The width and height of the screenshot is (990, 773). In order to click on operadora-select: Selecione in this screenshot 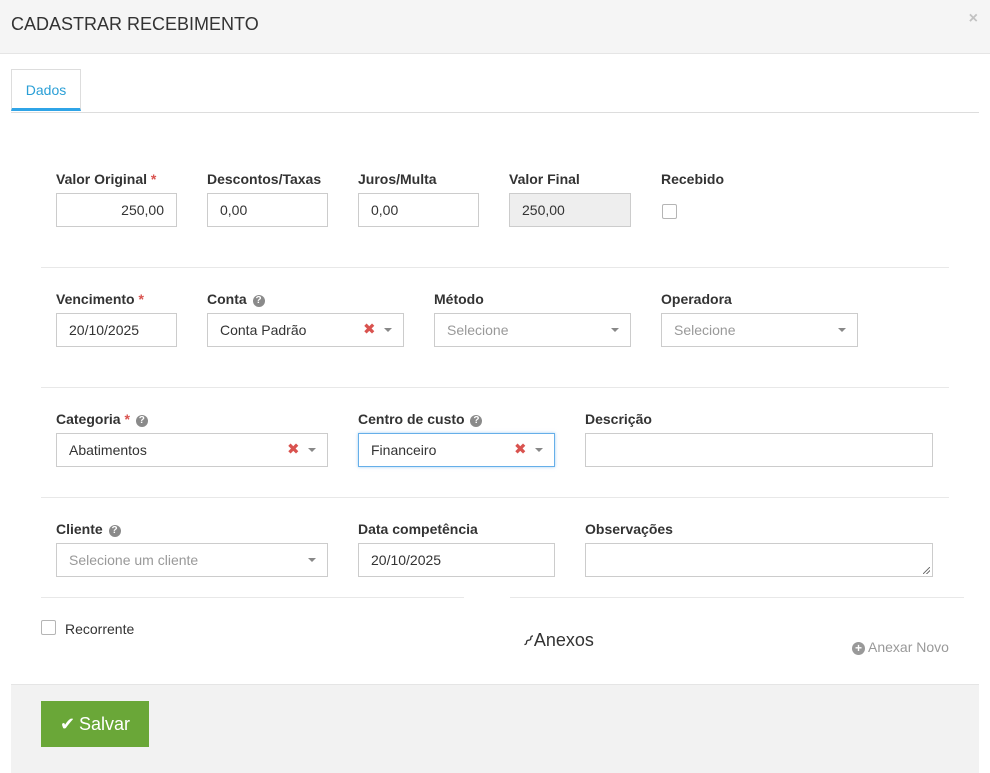, I will do `click(759, 330)`.